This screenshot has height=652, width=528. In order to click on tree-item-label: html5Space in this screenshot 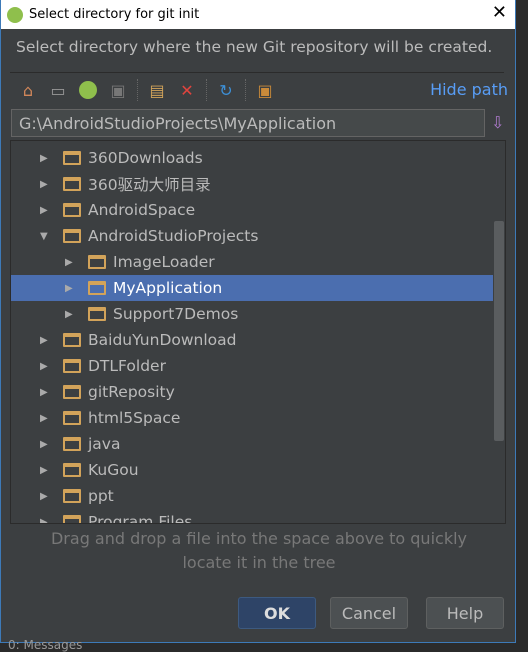, I will do `click(134, 418)`.